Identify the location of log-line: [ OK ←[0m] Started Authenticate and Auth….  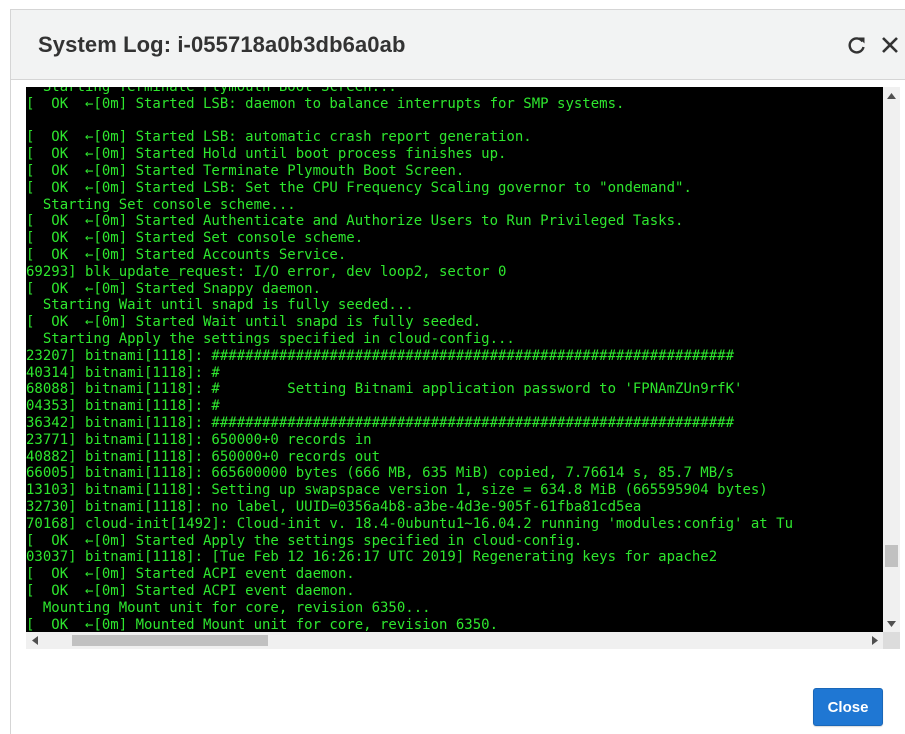
(355, 221).